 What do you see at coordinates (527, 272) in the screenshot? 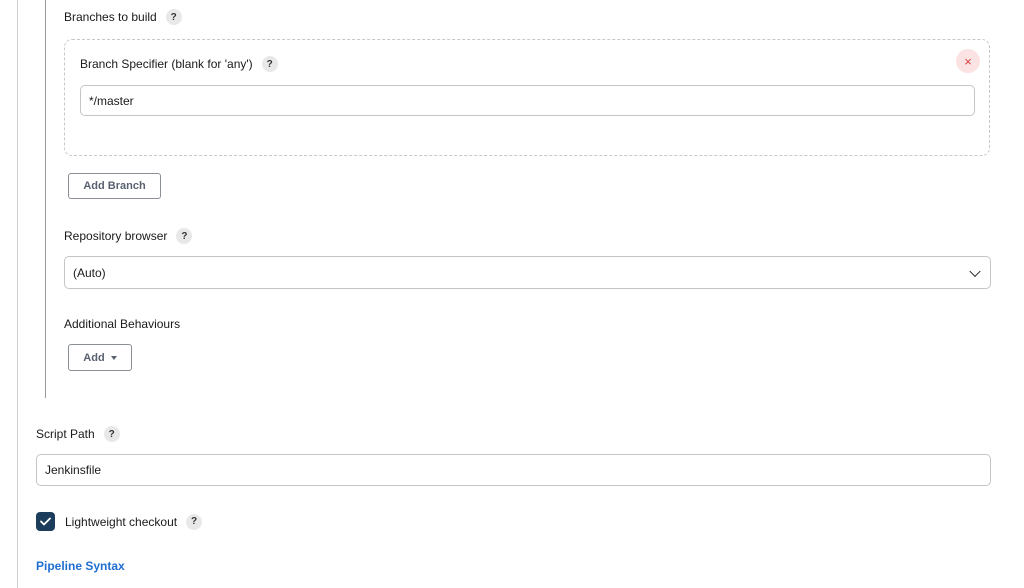
I see `repository-browser-select: (Auto)` at bounding box center [527, 272].